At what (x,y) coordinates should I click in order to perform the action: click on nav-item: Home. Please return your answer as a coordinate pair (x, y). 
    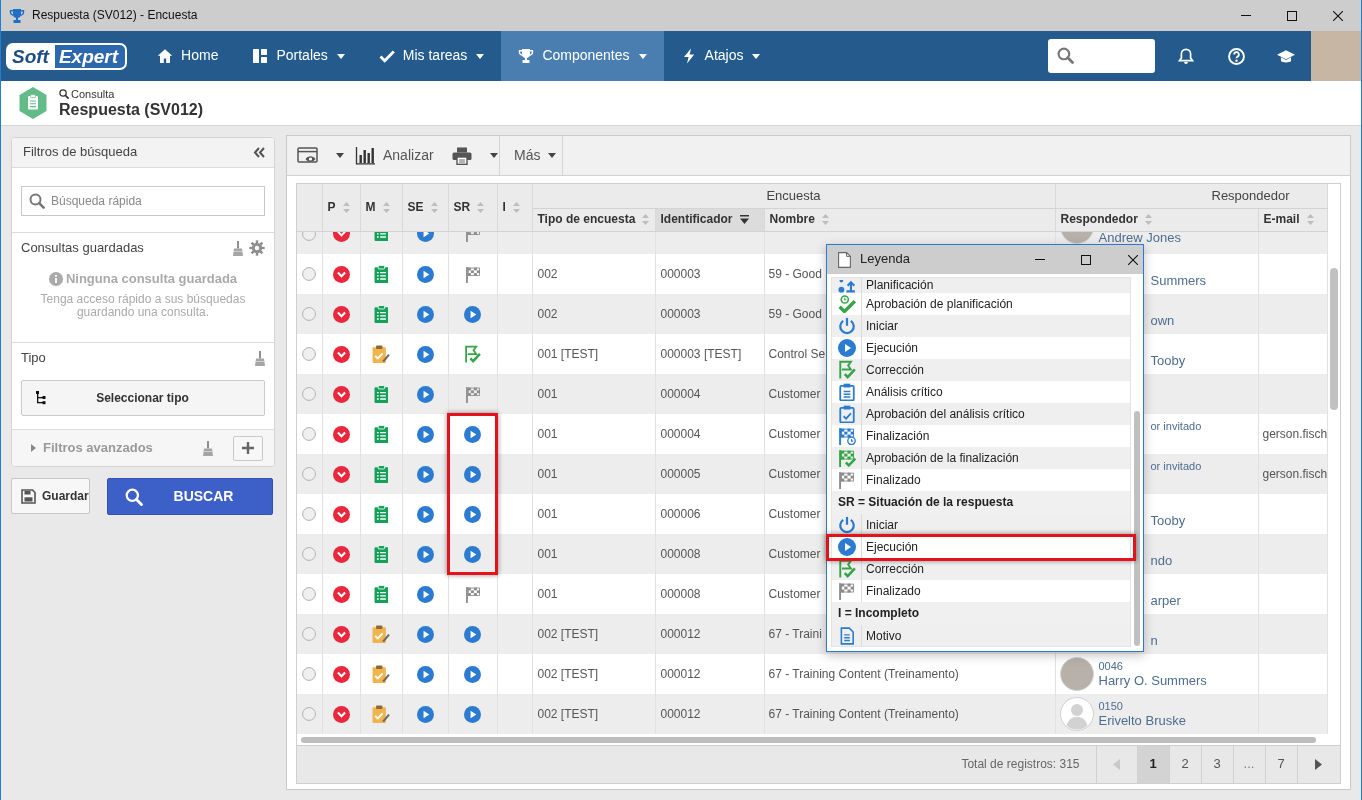
    Looking at the image, I should click on (188, 56).